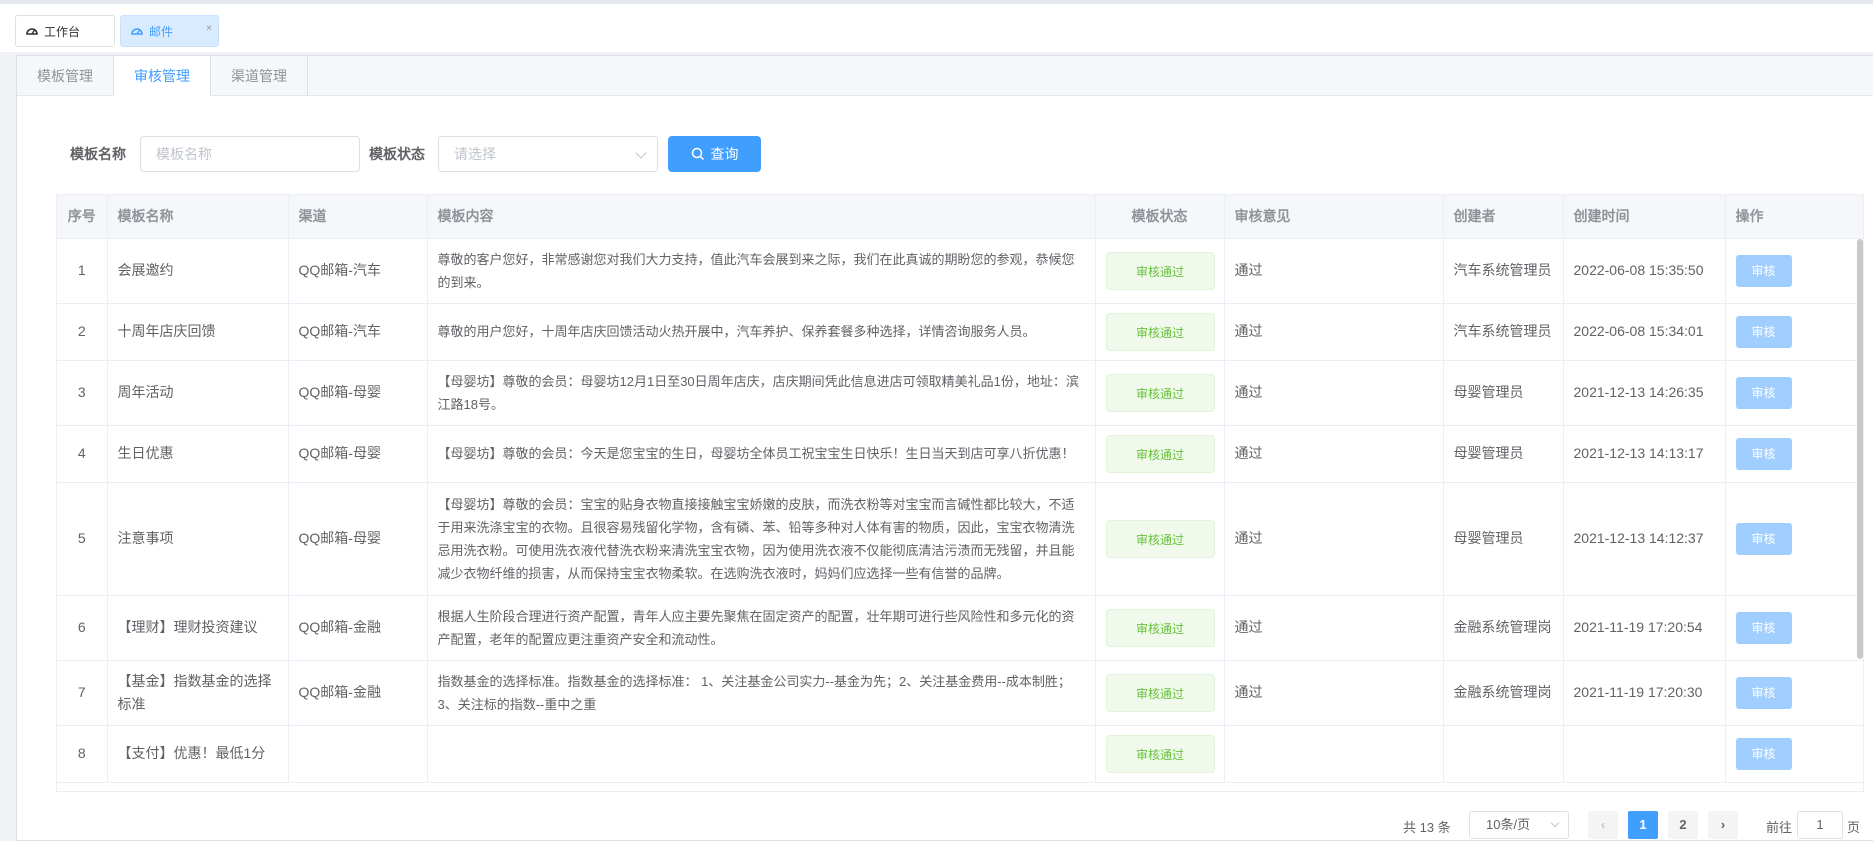  What do you see at coordinates (1160, 217) in the screenshot?
I see `column-header-status: 模板状态` at bounding box center [1160, 217].